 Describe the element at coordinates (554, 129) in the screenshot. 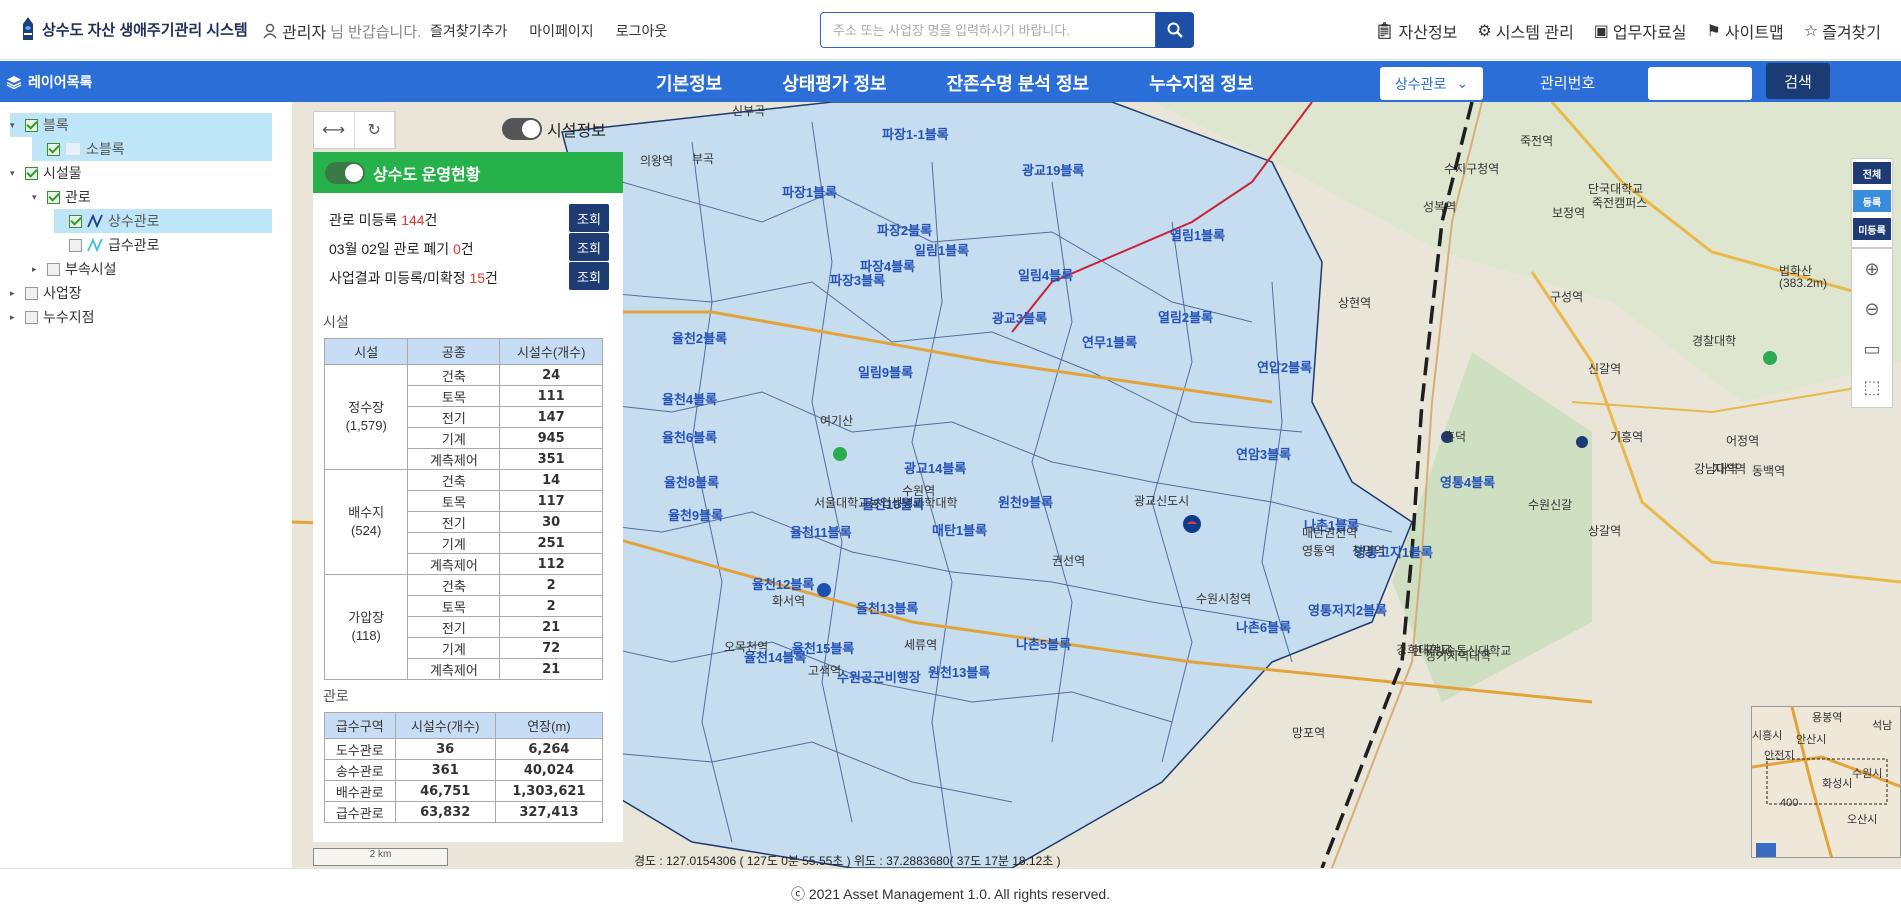

I see `facility-info-toggle: 시설정보` at that location.